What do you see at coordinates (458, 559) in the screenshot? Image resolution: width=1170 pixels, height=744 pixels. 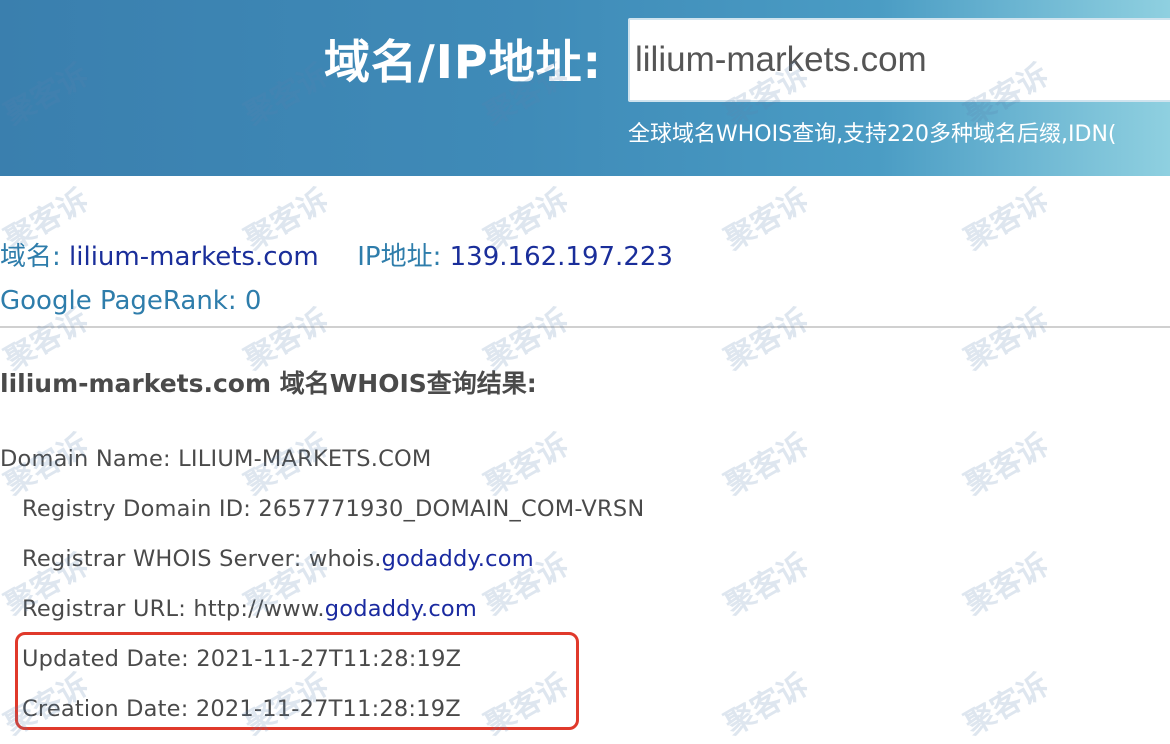 I see `whois-server-link: godaddy.com` at bounding box center [458, 559].